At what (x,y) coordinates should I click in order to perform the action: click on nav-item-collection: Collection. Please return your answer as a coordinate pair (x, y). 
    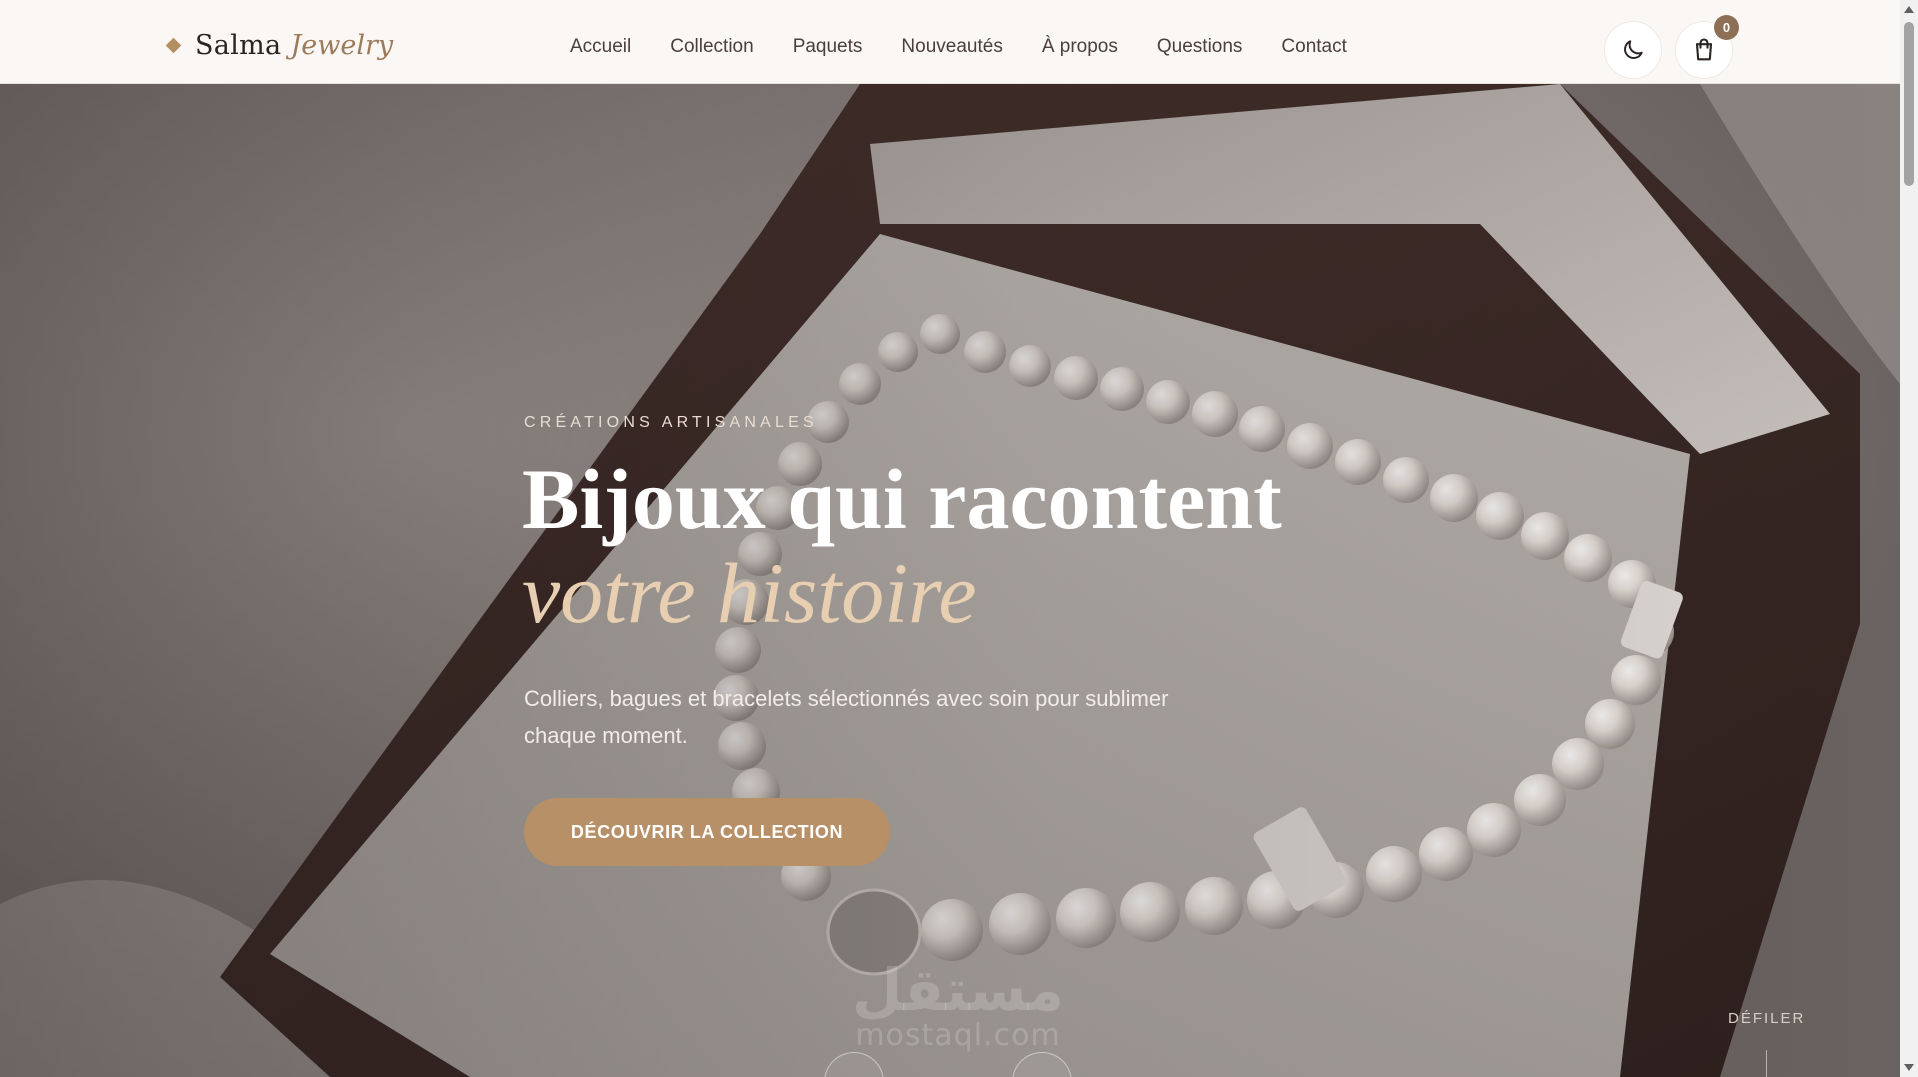
    Looking at the image, I should click on (711, 50).